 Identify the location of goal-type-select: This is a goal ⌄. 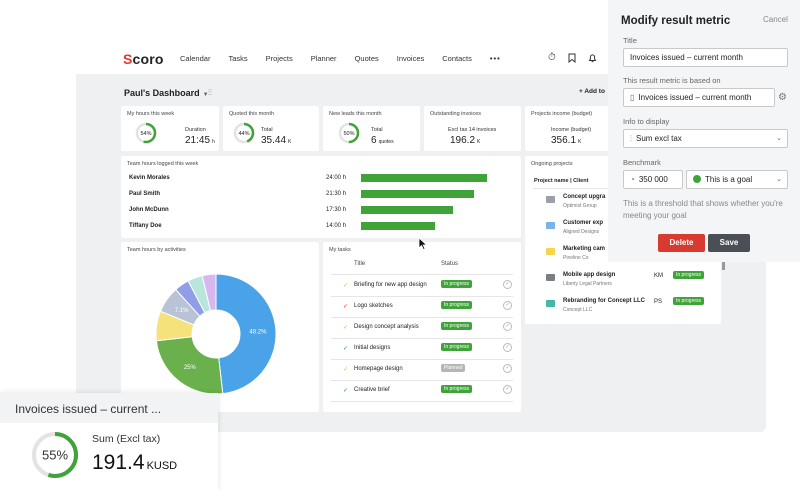
(737, 179).